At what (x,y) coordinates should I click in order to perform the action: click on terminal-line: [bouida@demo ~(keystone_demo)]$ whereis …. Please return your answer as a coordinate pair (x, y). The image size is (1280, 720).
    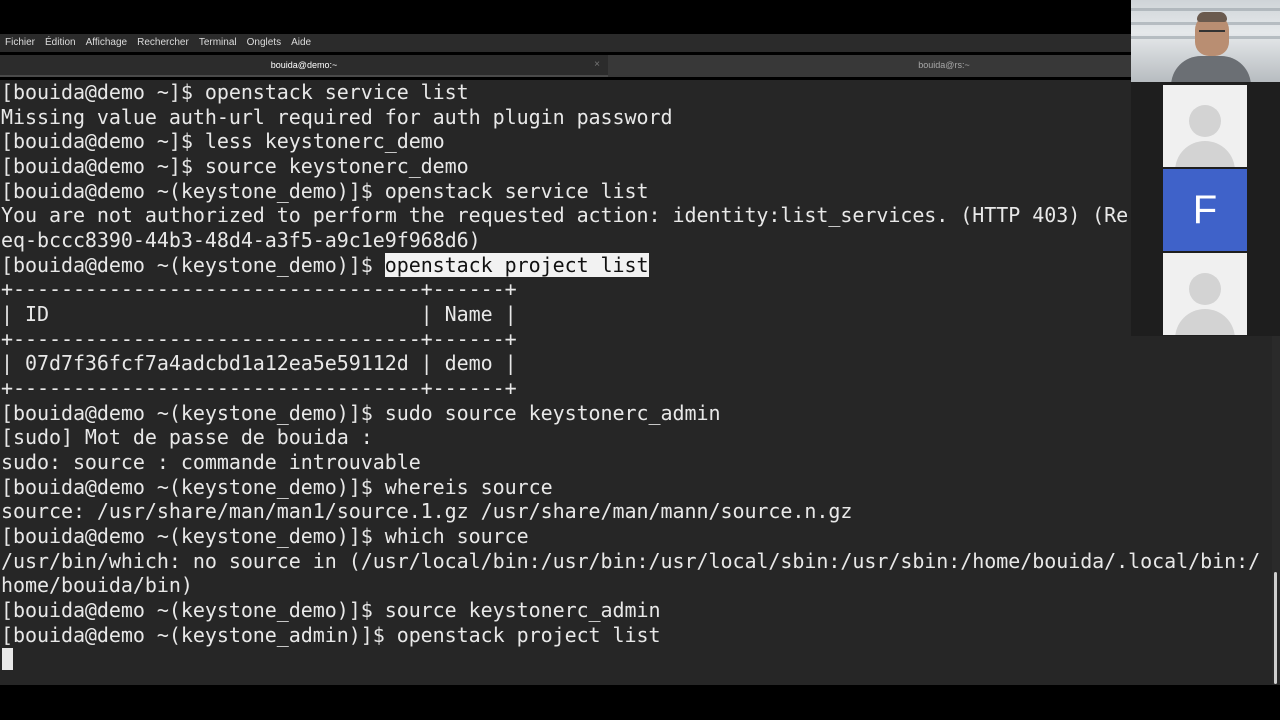
    Looking at the image, I should click on (277, 487).